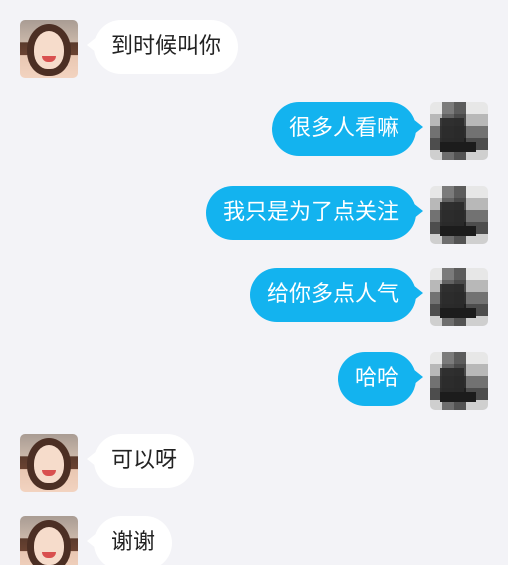  Describe the element at coordinates (140, 461) in the screenshot. I see `incoming-message-bubble: 可以呀` at that location.